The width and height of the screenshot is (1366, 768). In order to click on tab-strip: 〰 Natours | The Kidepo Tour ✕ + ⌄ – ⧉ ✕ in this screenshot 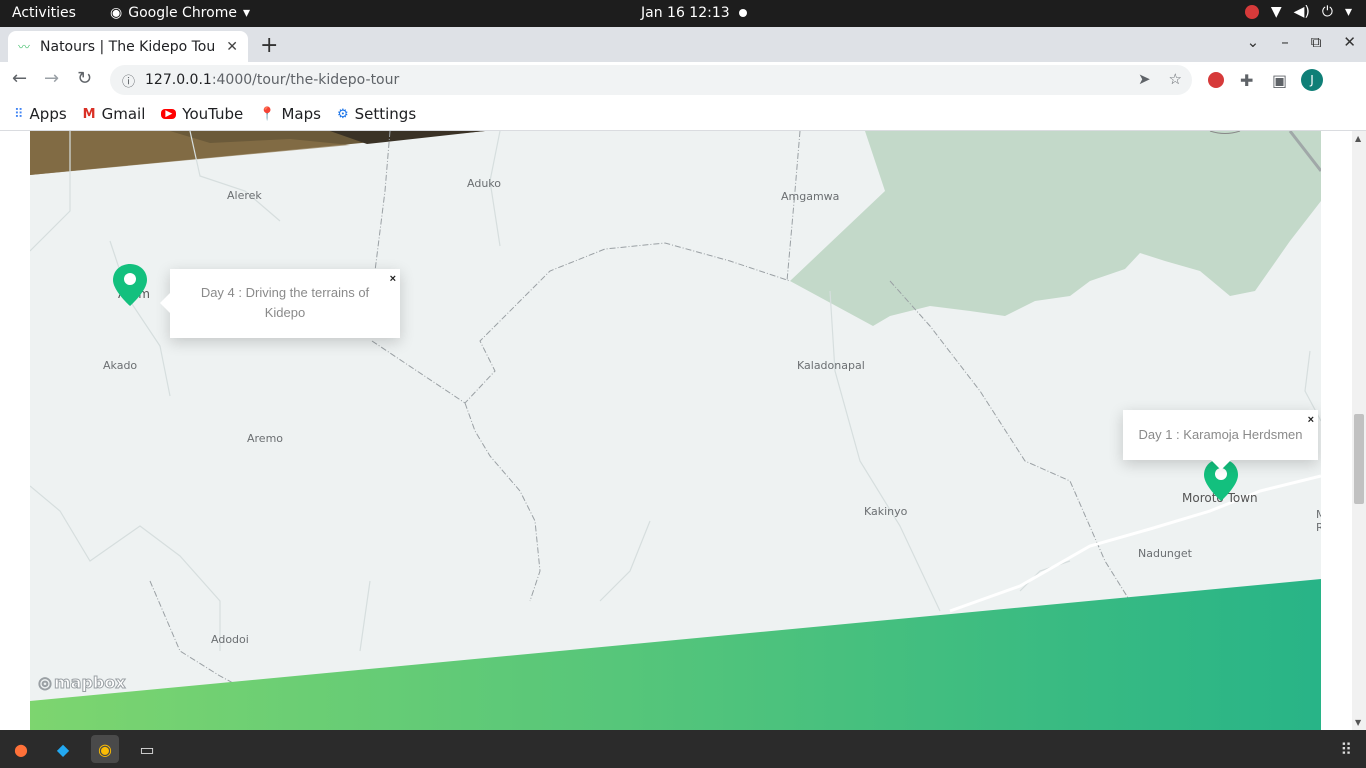, I will do `click(683, 44)`.